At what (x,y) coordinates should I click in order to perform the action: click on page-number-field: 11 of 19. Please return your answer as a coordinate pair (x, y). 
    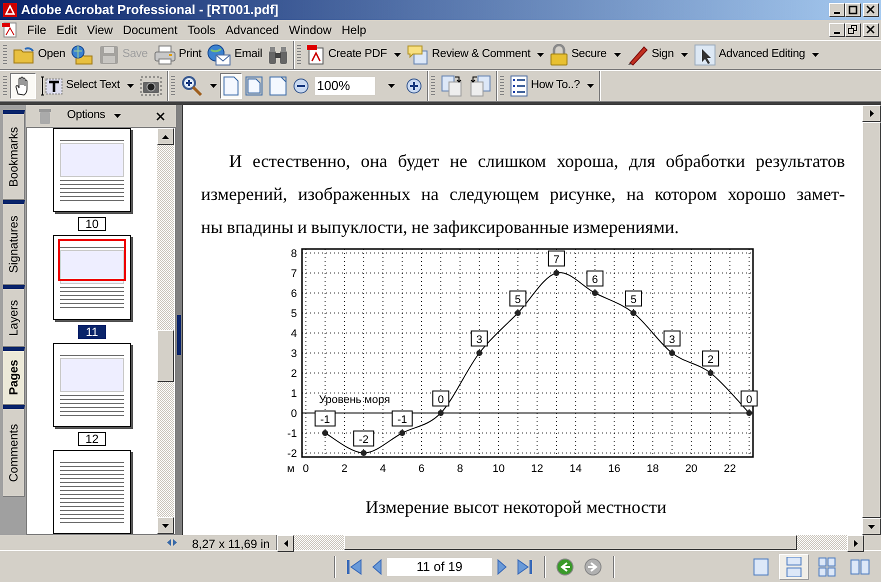
    Looking at the image, I should click on (439, 567).